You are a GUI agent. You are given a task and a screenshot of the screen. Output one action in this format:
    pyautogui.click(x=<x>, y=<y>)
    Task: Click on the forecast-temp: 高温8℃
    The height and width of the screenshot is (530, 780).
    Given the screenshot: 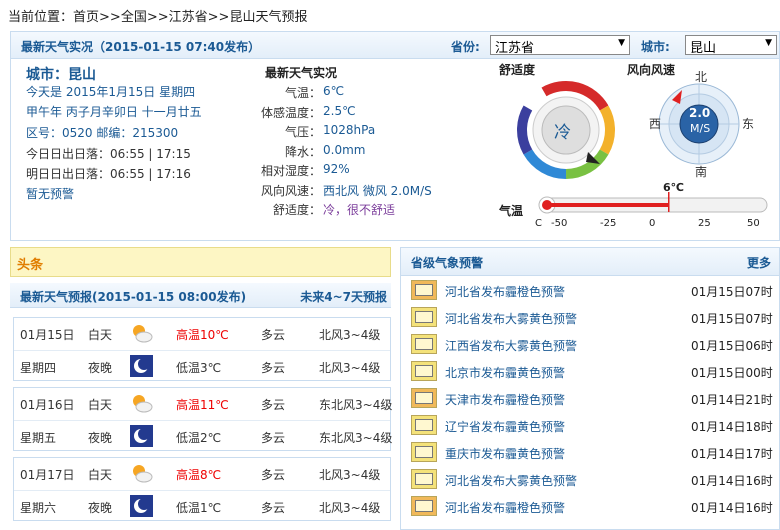 What is the action you would take?
    pyautogui.click(x=199, y=475)
    